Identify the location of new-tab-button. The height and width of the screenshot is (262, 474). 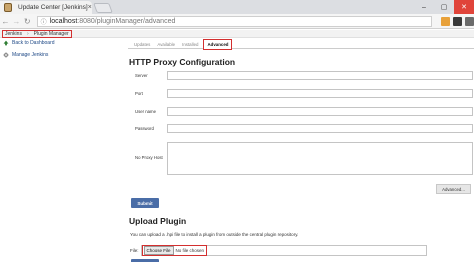
(103, 8).